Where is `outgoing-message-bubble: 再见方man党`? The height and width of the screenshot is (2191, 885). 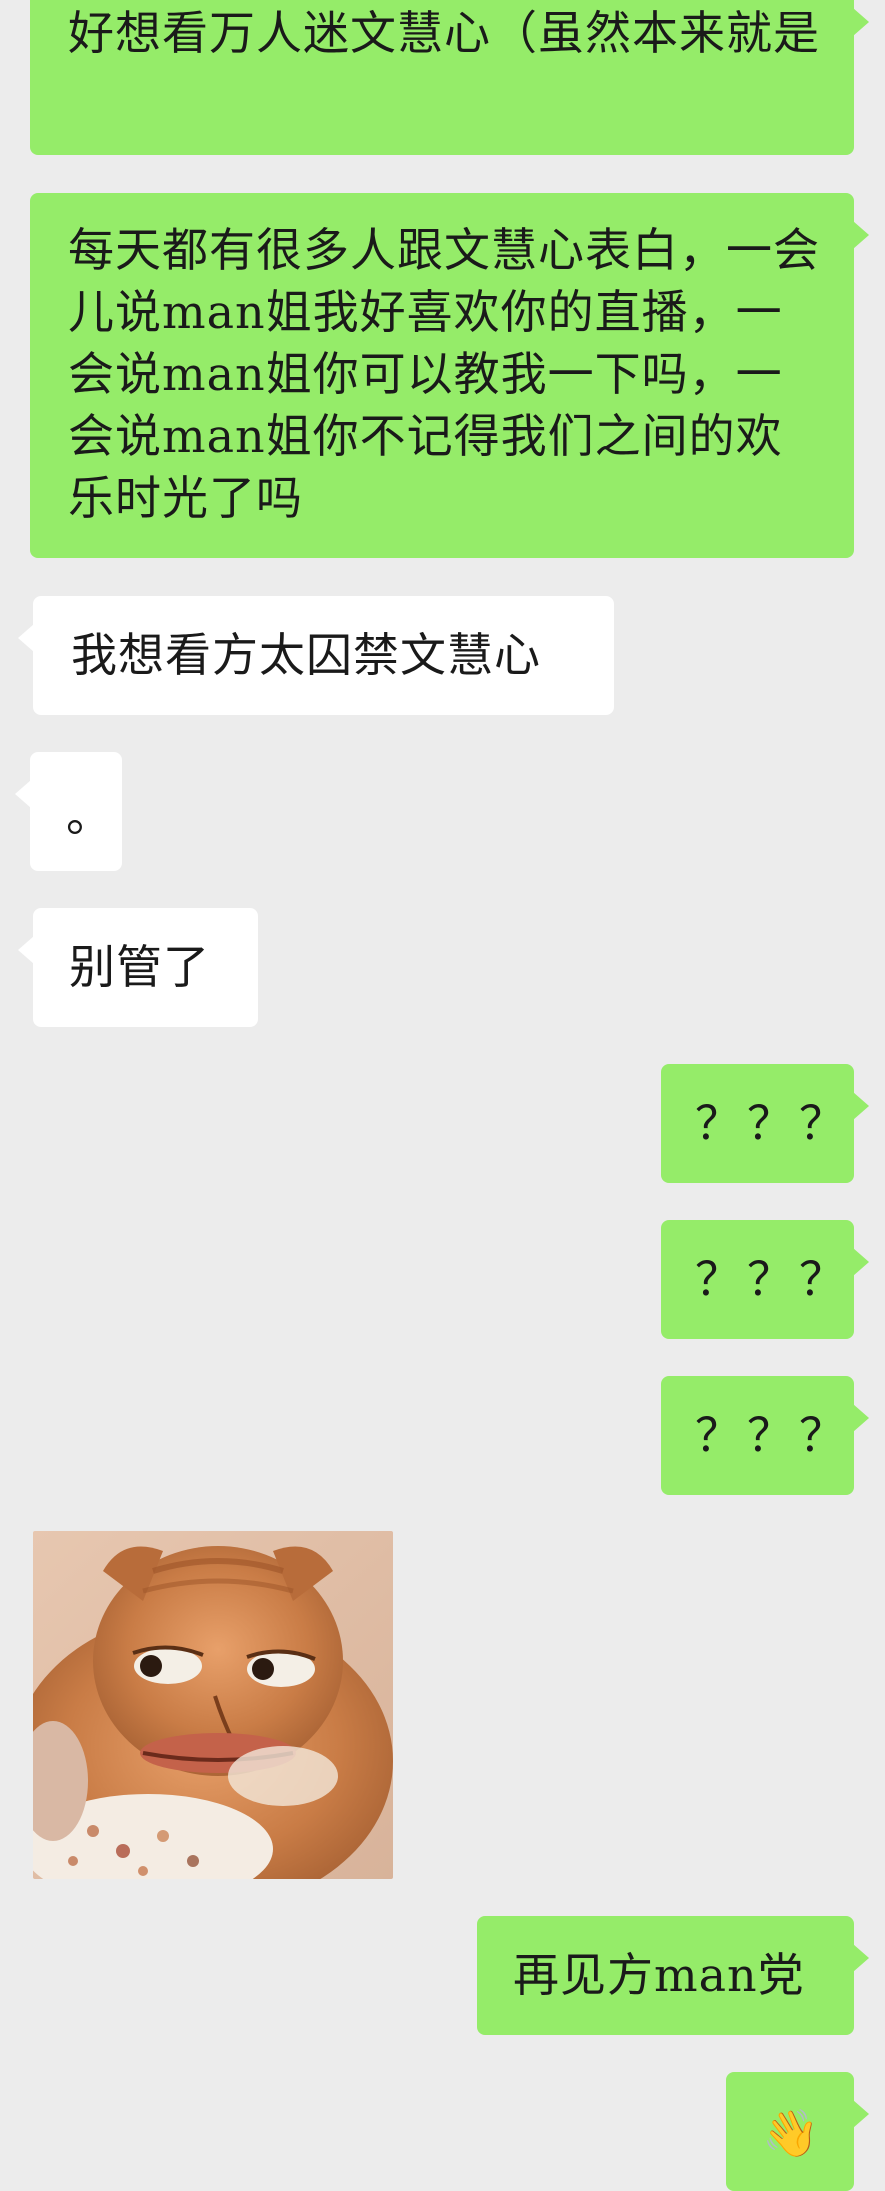 outgoing-message-bubble: 再见方man党 is located at coordinates (673, 1975).